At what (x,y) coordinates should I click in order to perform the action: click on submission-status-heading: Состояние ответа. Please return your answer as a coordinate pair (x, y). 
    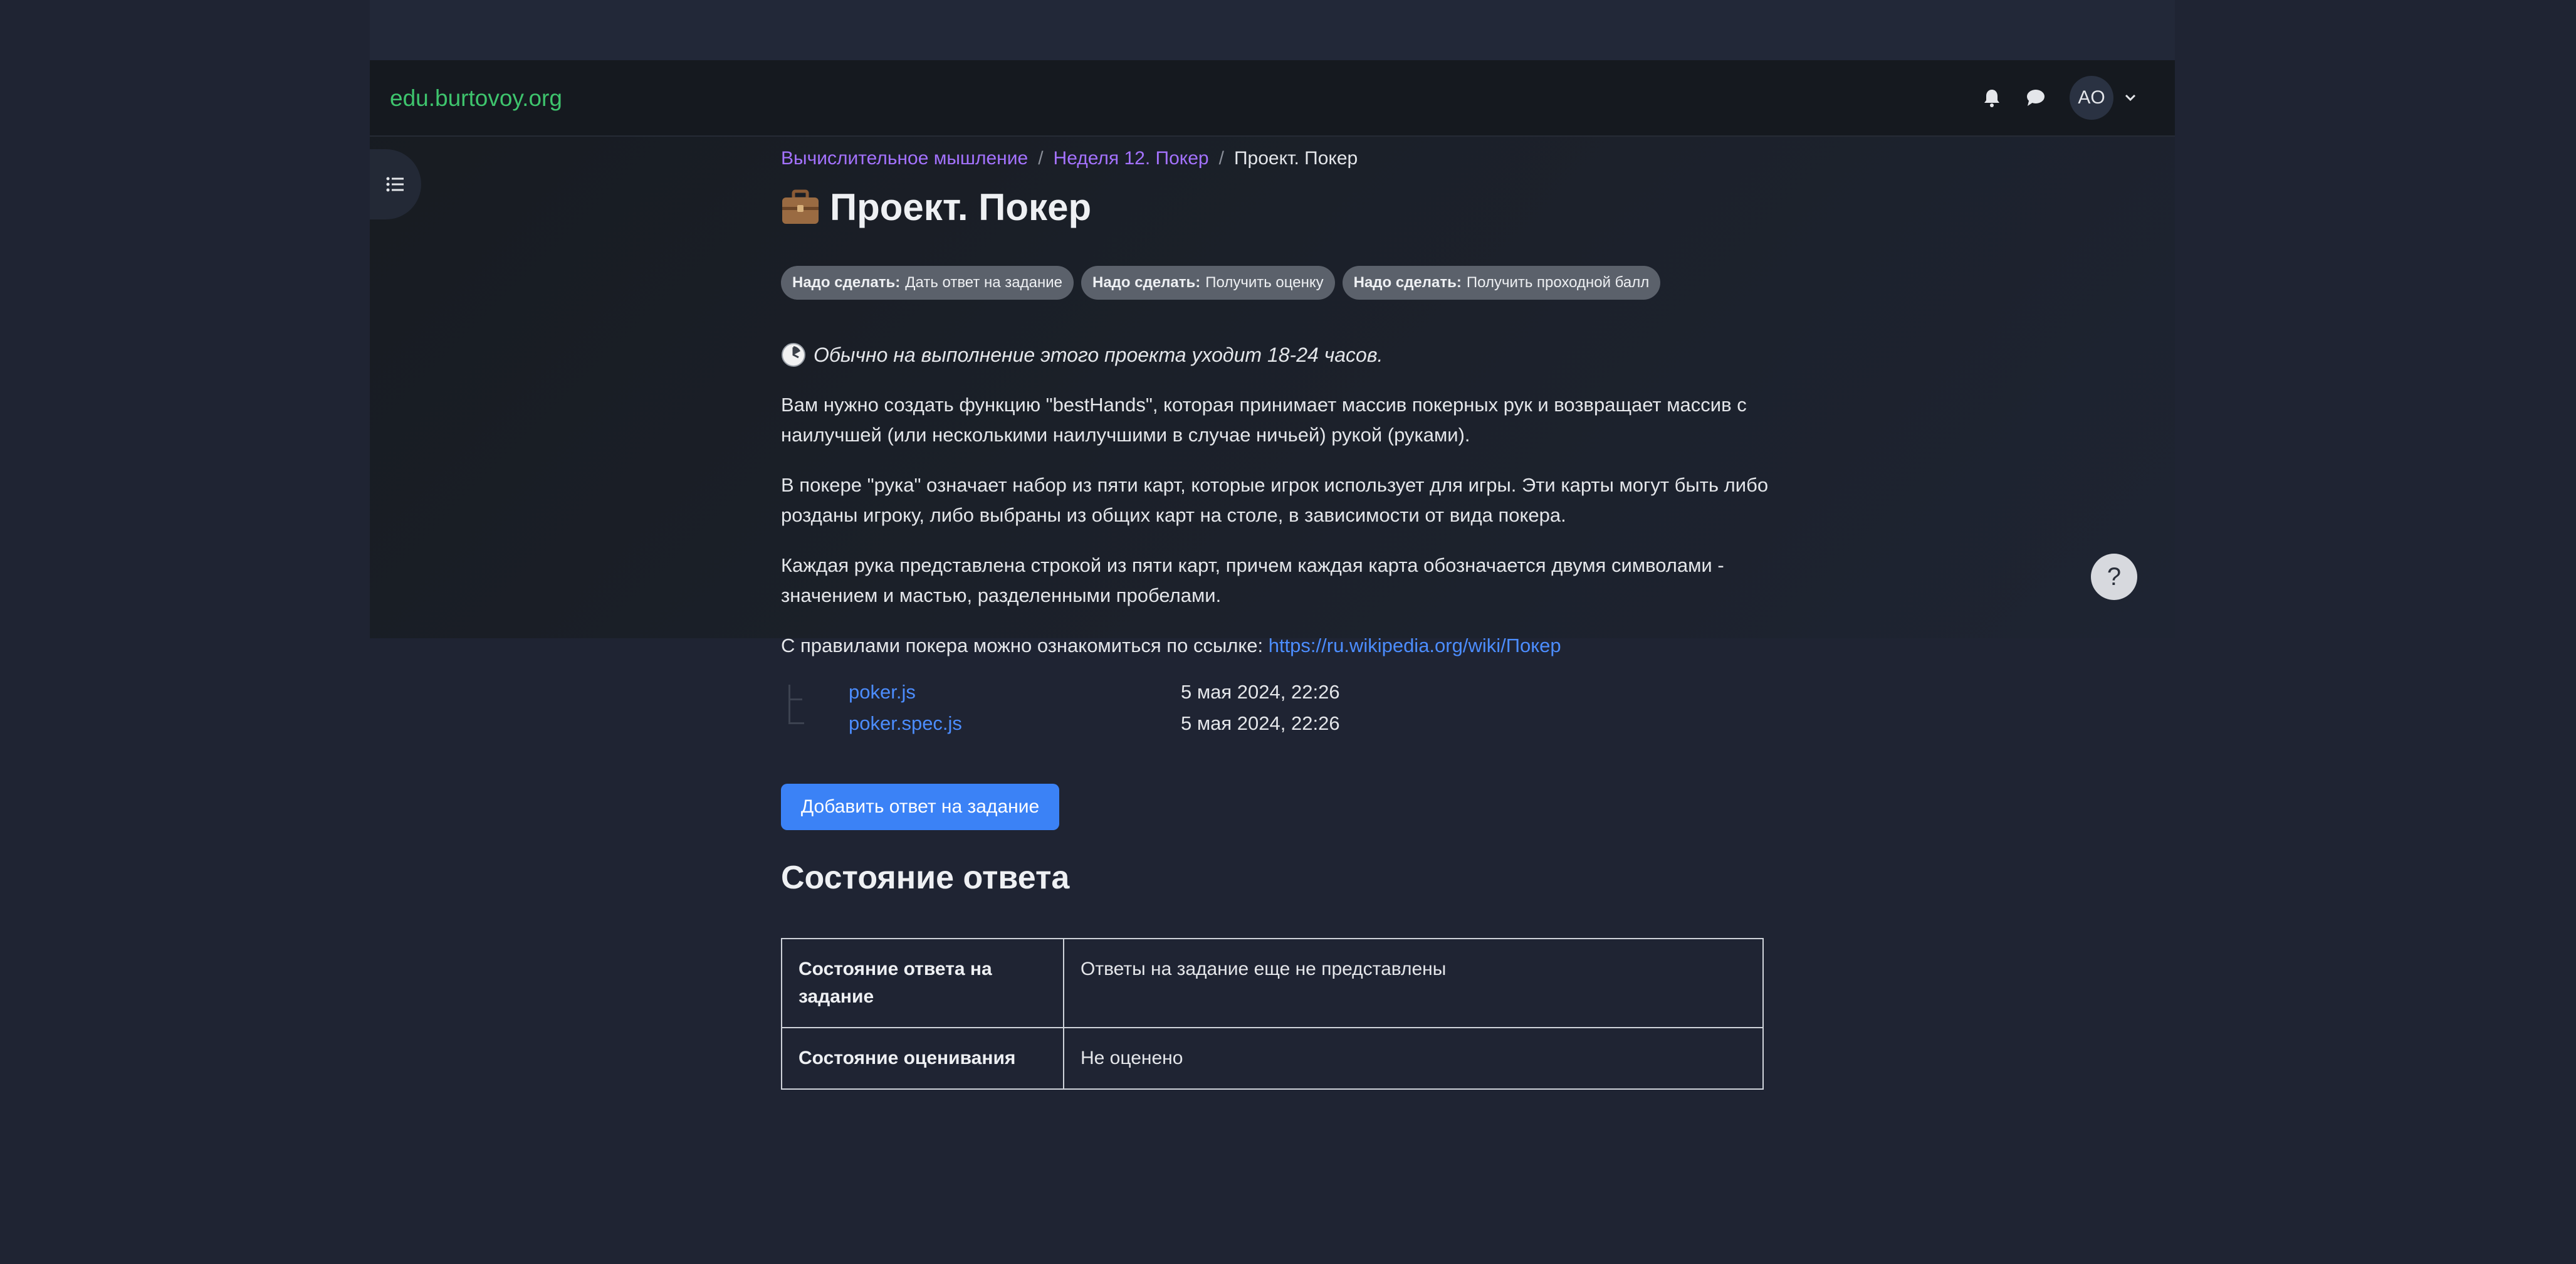
    Looking at the image, I should click on (925, 878).